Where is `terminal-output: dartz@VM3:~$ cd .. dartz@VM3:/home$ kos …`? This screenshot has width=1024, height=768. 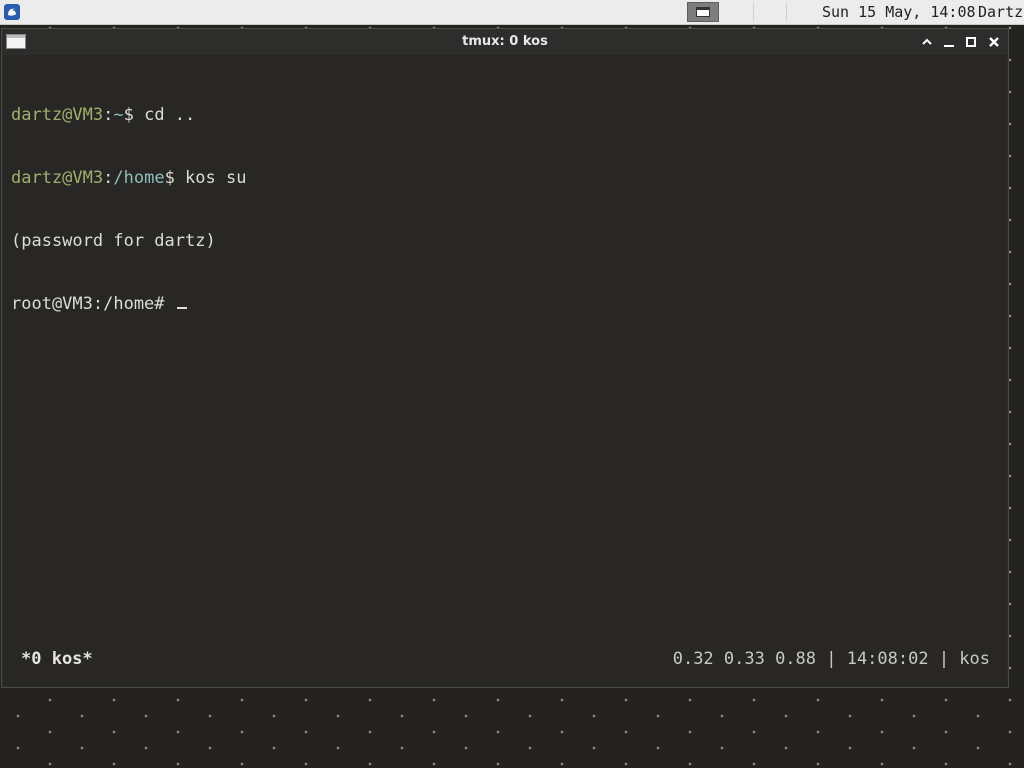
terminal-output: dartz@VM3:~$ cd .. dartz@VM3:/home$ kos … is located at coordinates (128, 210).